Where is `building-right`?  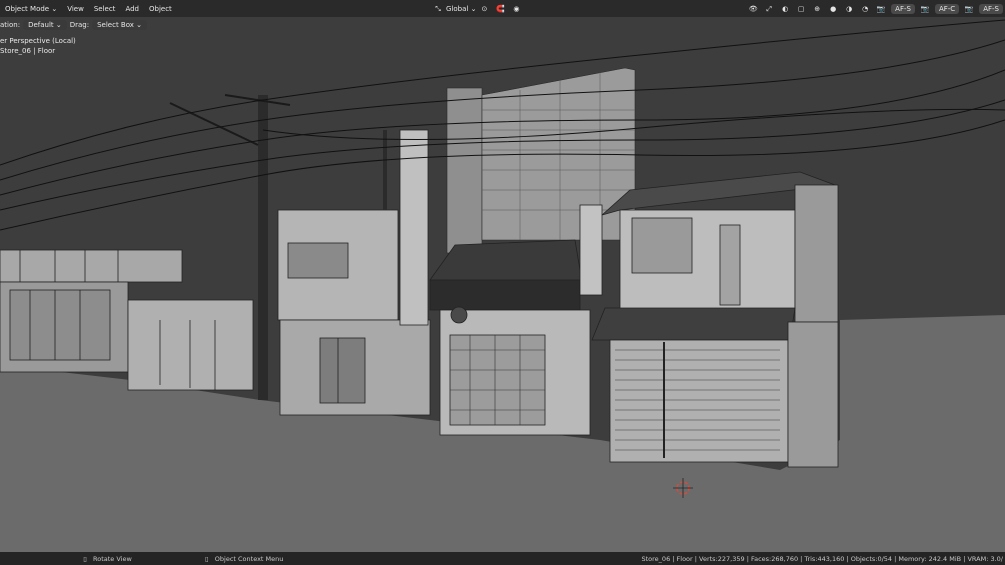 building-right is located at coordinates (715, 319).